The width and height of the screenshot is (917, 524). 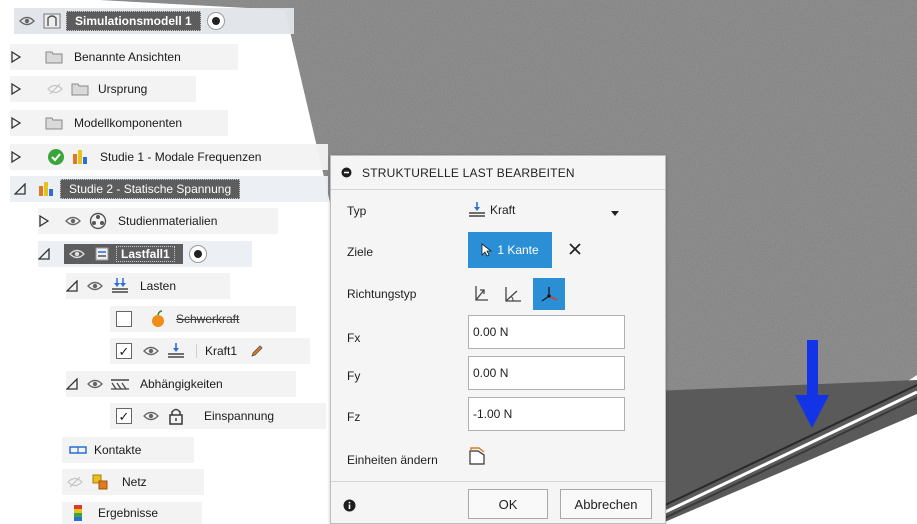 I want to click on browser-item-study-1: Studie 1 - Modale Frequenzen, so click(x=169, y=157).